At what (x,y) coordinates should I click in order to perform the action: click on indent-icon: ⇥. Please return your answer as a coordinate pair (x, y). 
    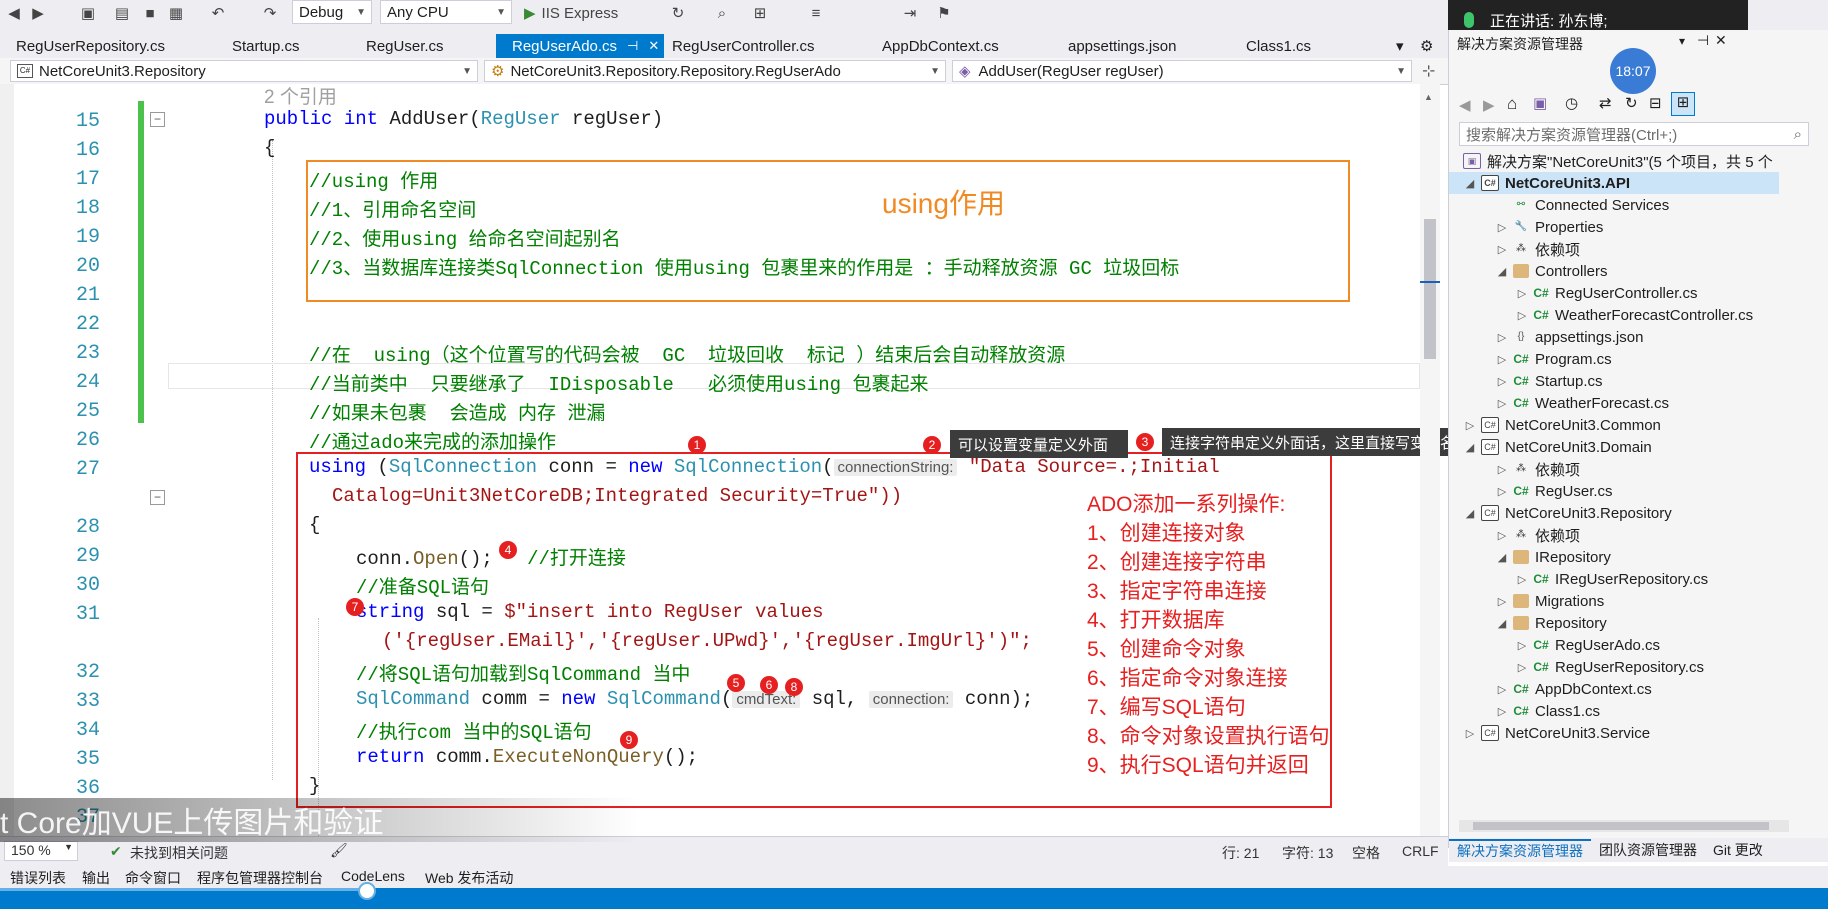
    Looking at the image, I should click on (910, 13).